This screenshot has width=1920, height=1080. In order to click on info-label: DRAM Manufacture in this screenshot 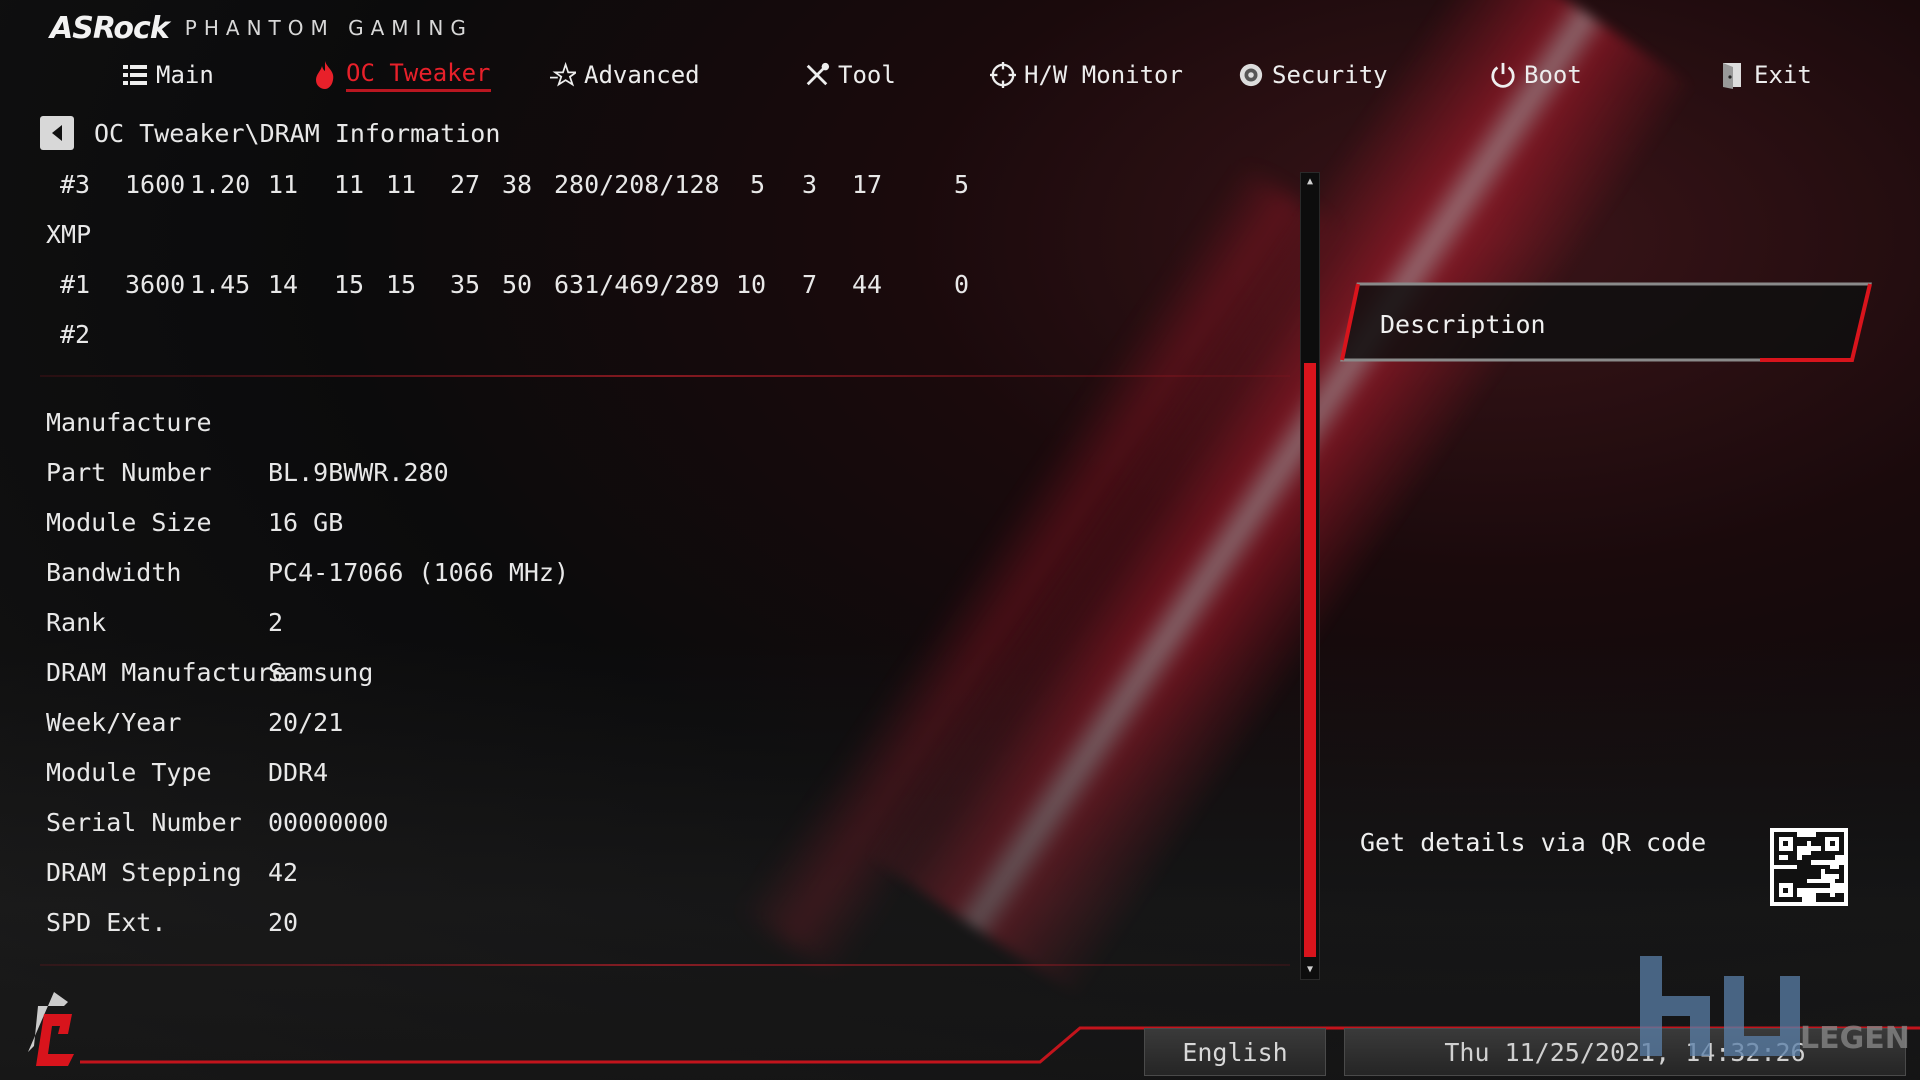, I will do `click(166, 672)`.